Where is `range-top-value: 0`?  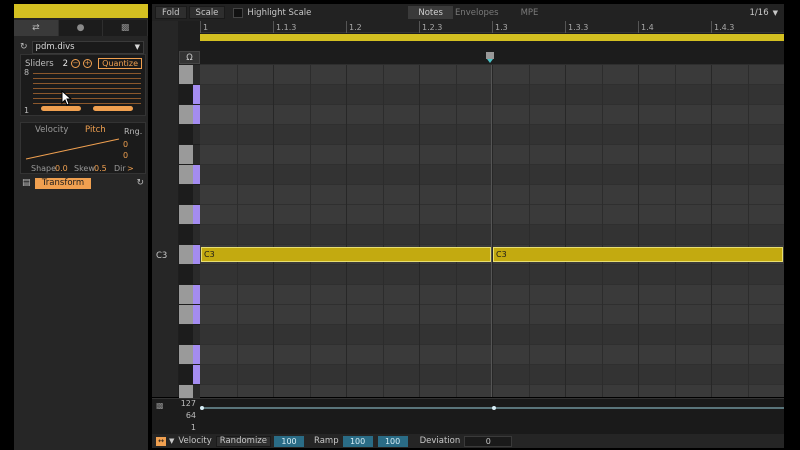 range-top-value: 0 is located at coordinates (125, 144).